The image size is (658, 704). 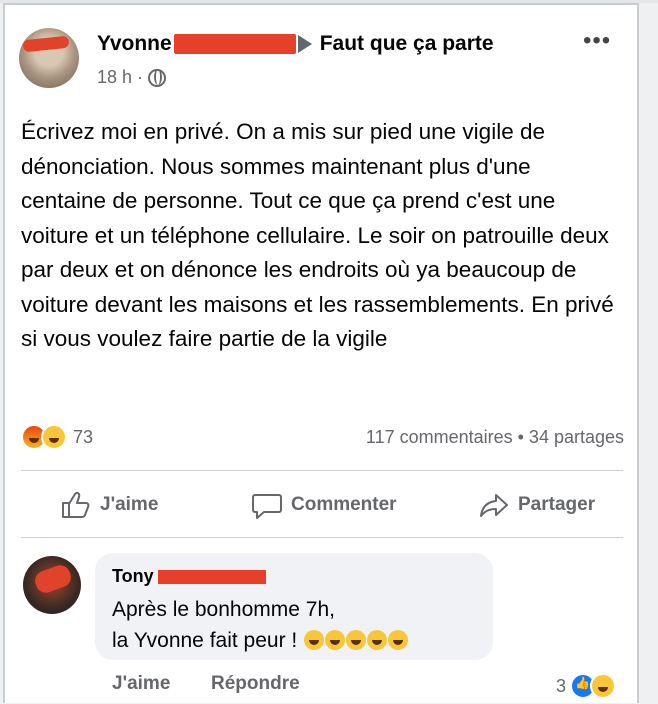 What do you see at coordinates (129, 504) in the screenshot?
I see `like-label: J'aime` at bounding box center [129, 504].